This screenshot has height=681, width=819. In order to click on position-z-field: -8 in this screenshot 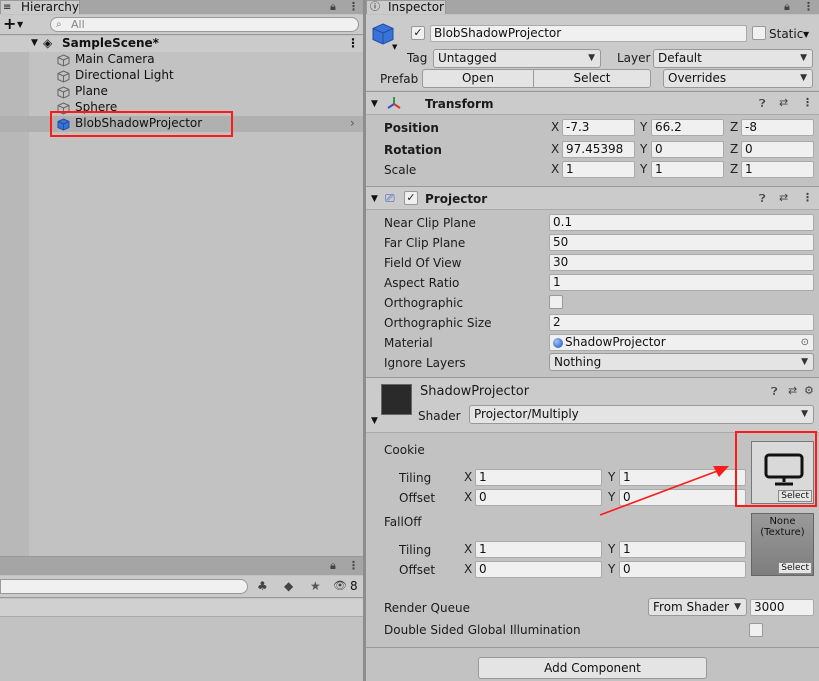, I will do `click(777, 127)`.